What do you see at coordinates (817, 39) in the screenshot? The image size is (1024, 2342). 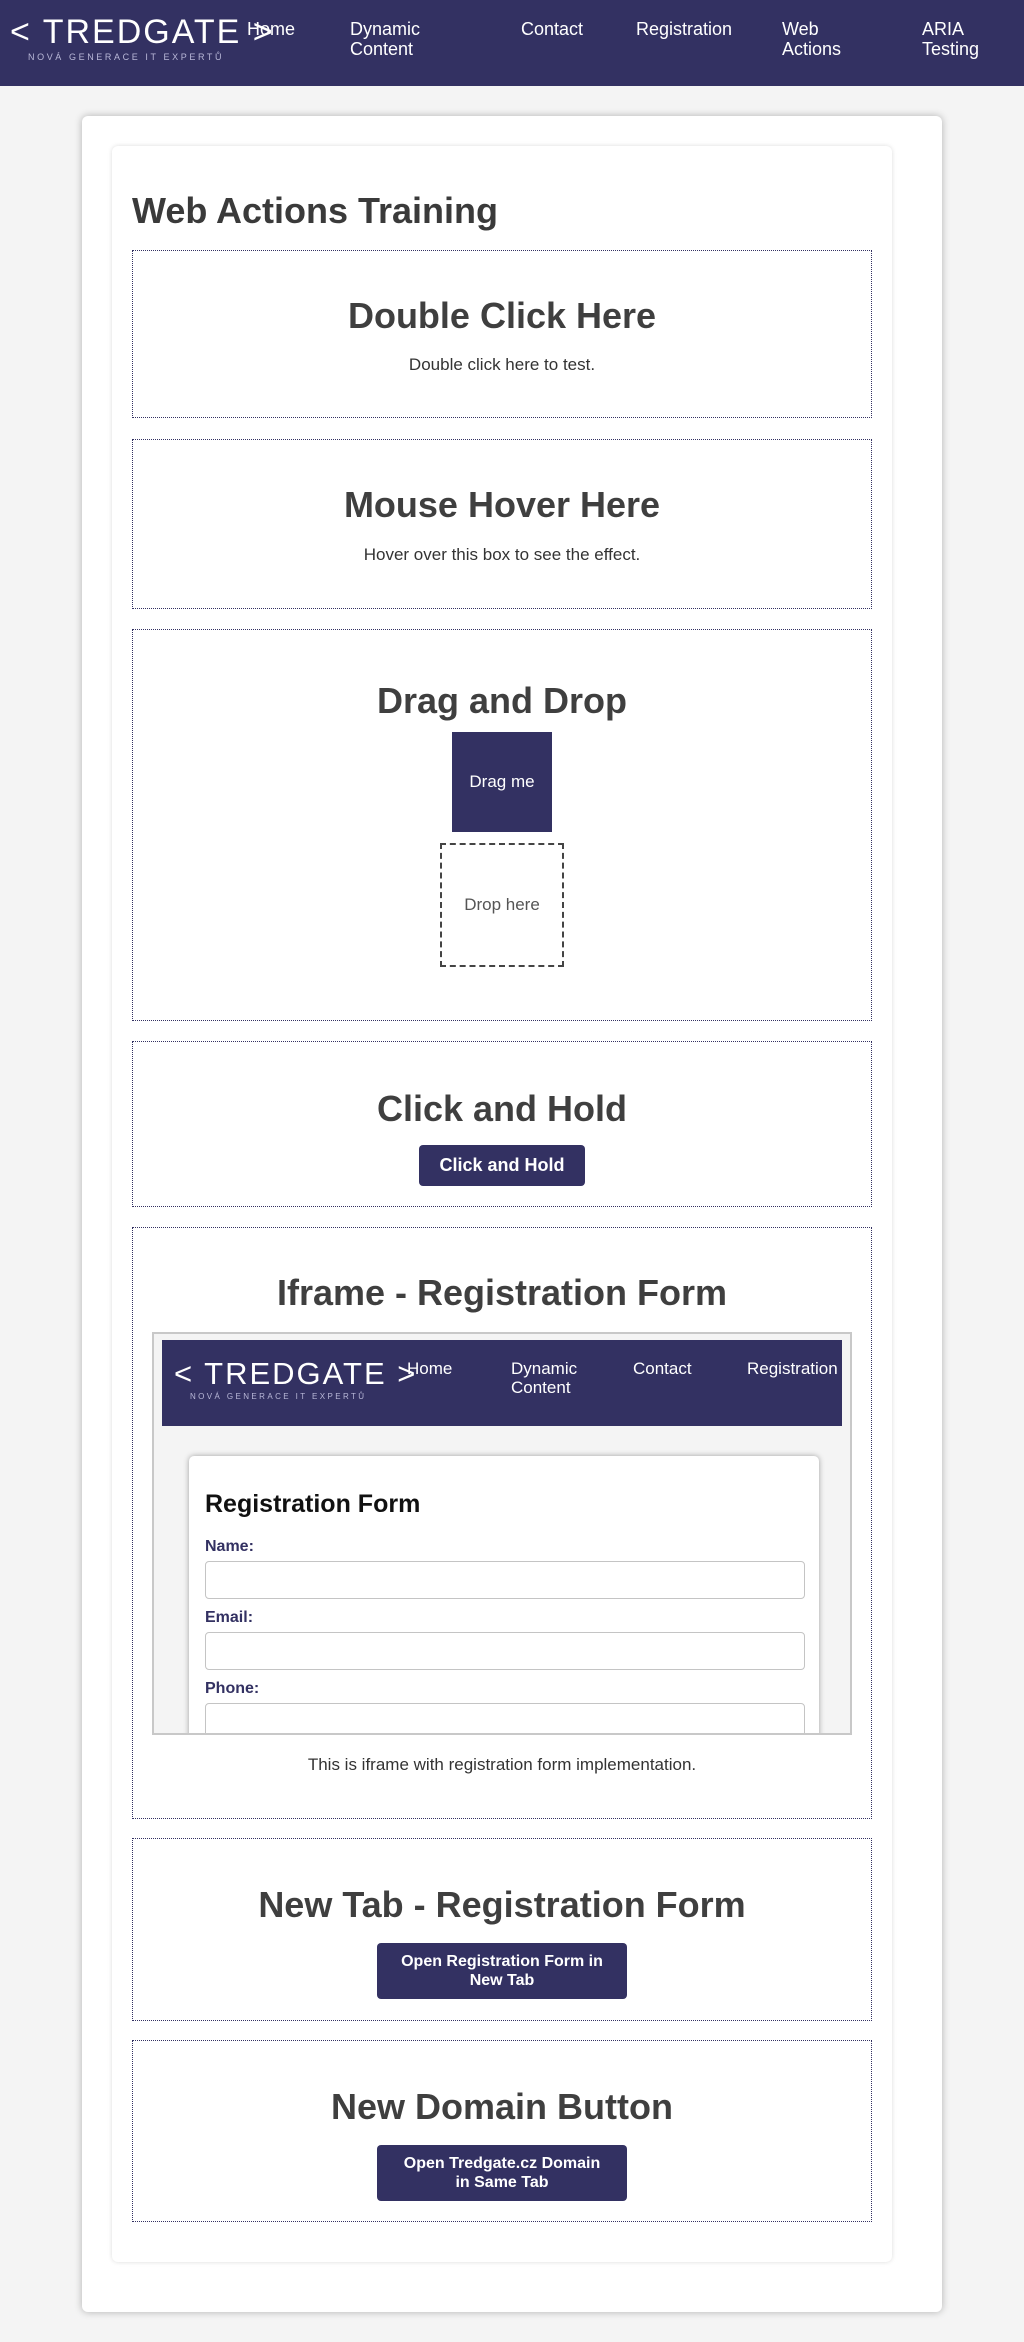 I see `nav-link-web-actions: Web Actions` at bounding box center [817, 39].